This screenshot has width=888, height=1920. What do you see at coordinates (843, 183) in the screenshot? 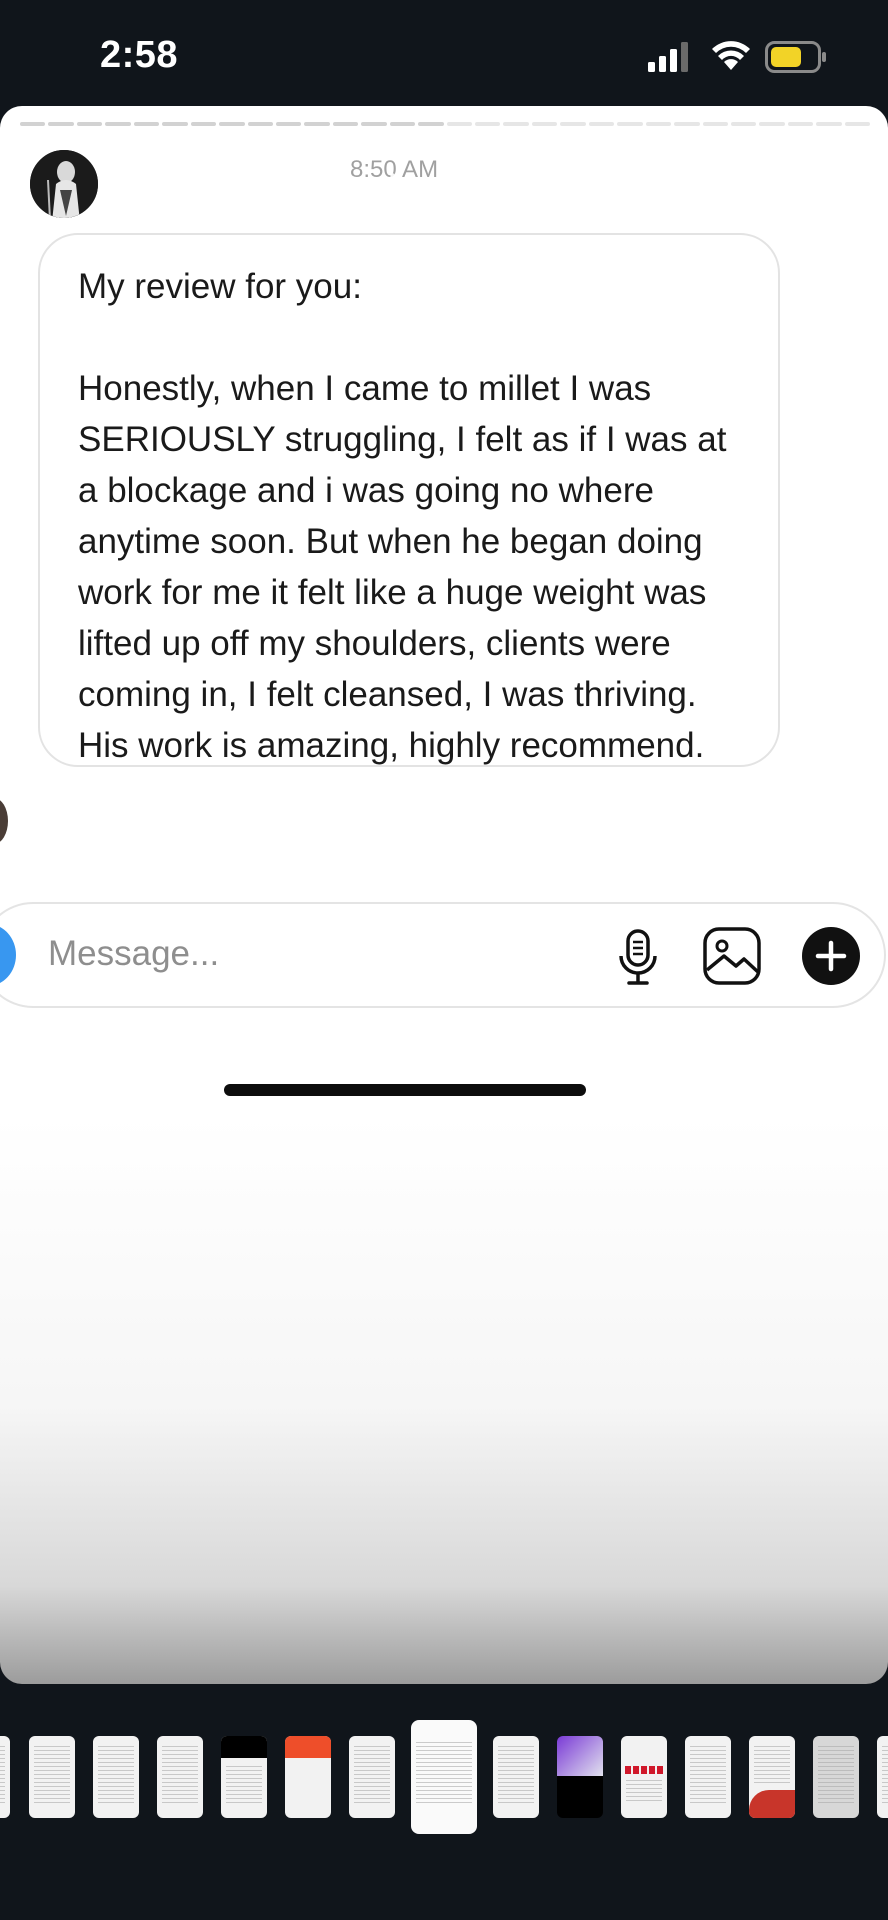
I see `close-icon` at bounding box center [843, 183].